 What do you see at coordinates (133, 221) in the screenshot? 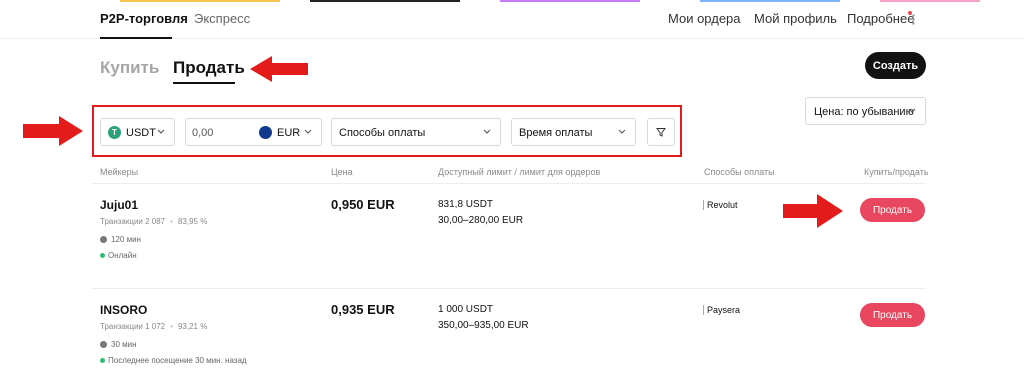
I see `maker-trades: Транзакции 2 087` at bounding box center [133, 221].